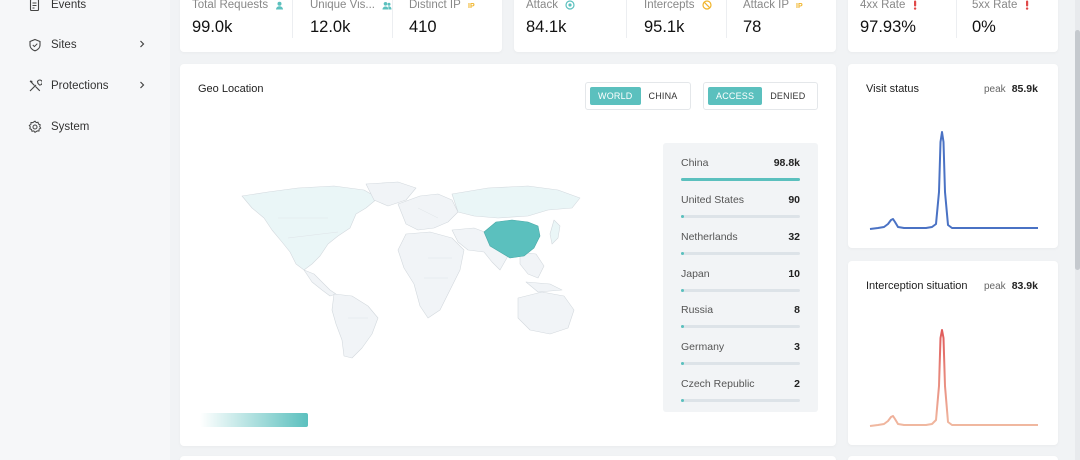  Describe the element at coordinates (576, 25) in the screenshot. I see `stat-attack: Attack 84.1k` at that location.